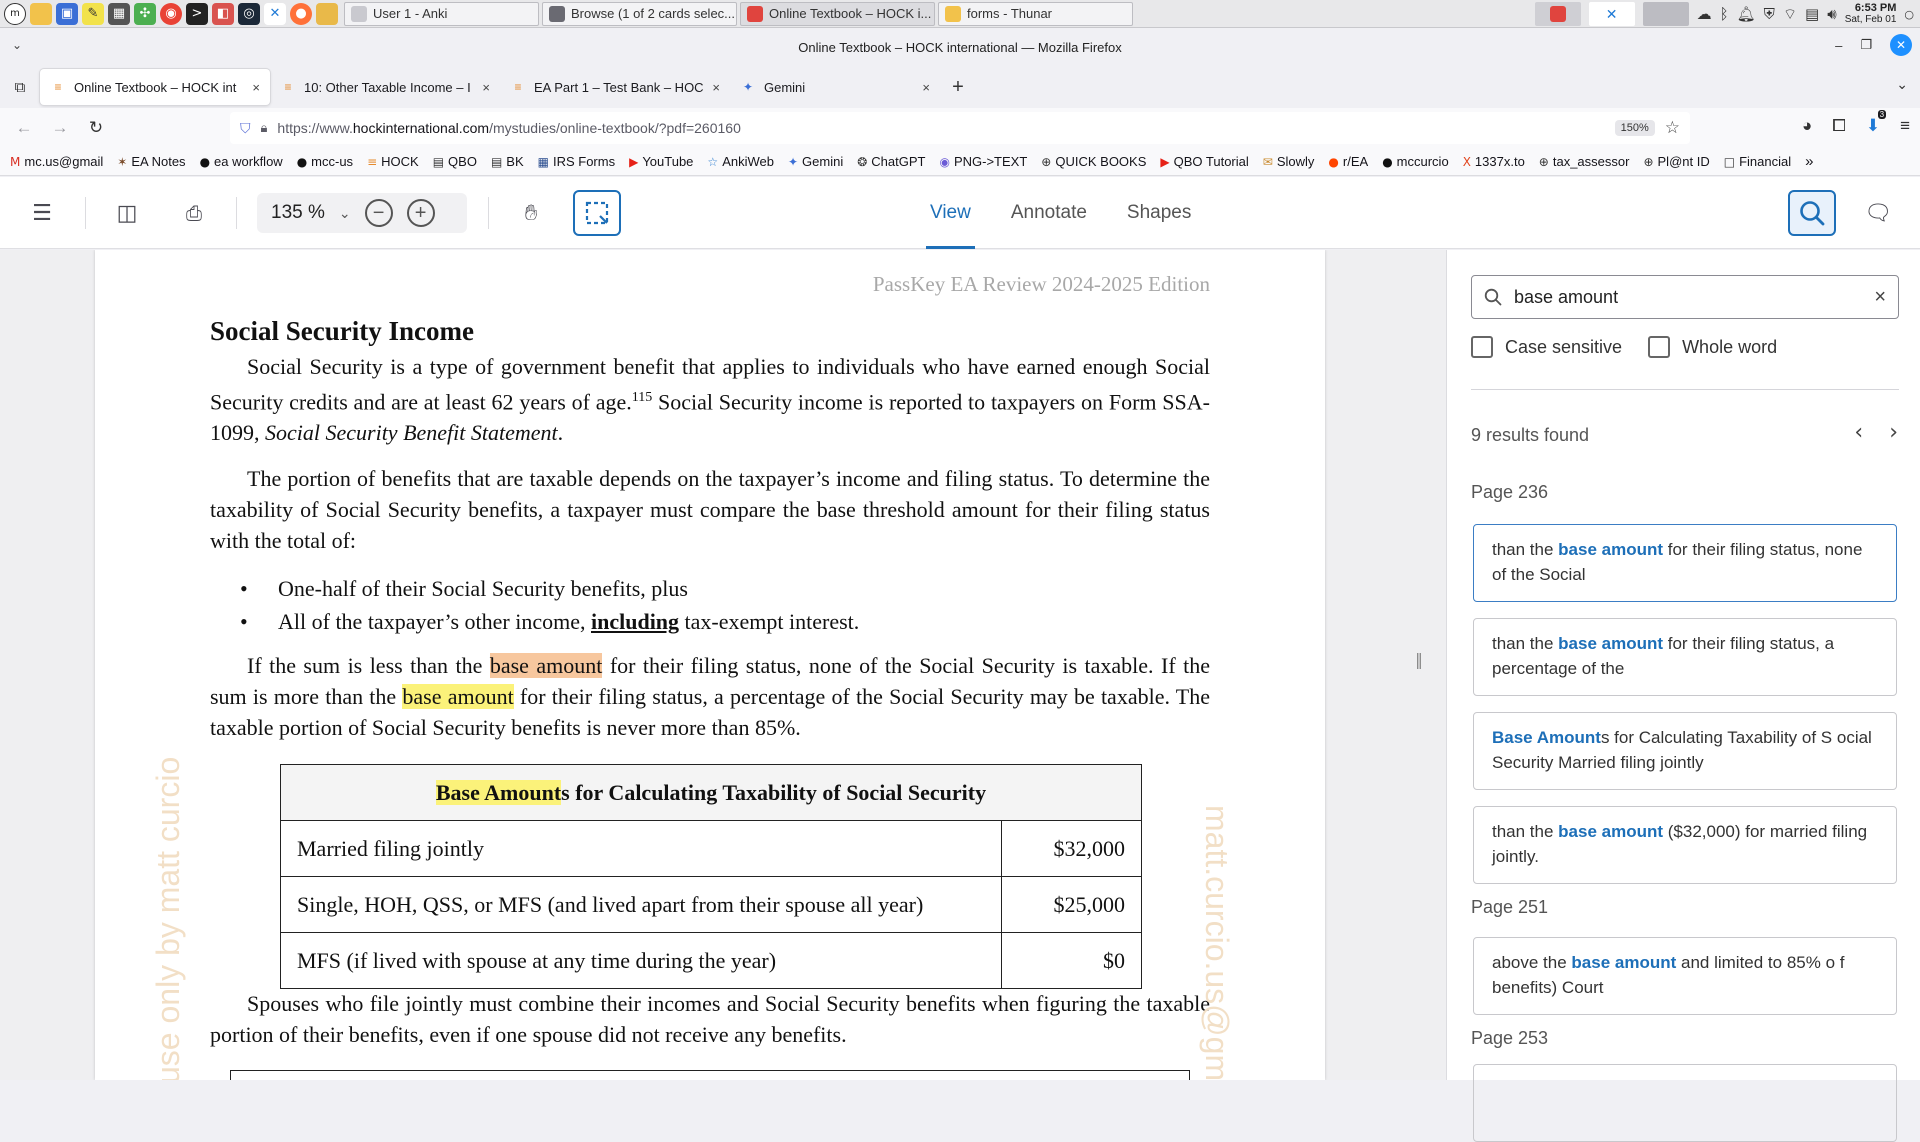 The image size is (1920, 1142). Describe the element at coordinates (1831, 14) in the screenshot. I see `volume-icon: 🔊︎` at that location.